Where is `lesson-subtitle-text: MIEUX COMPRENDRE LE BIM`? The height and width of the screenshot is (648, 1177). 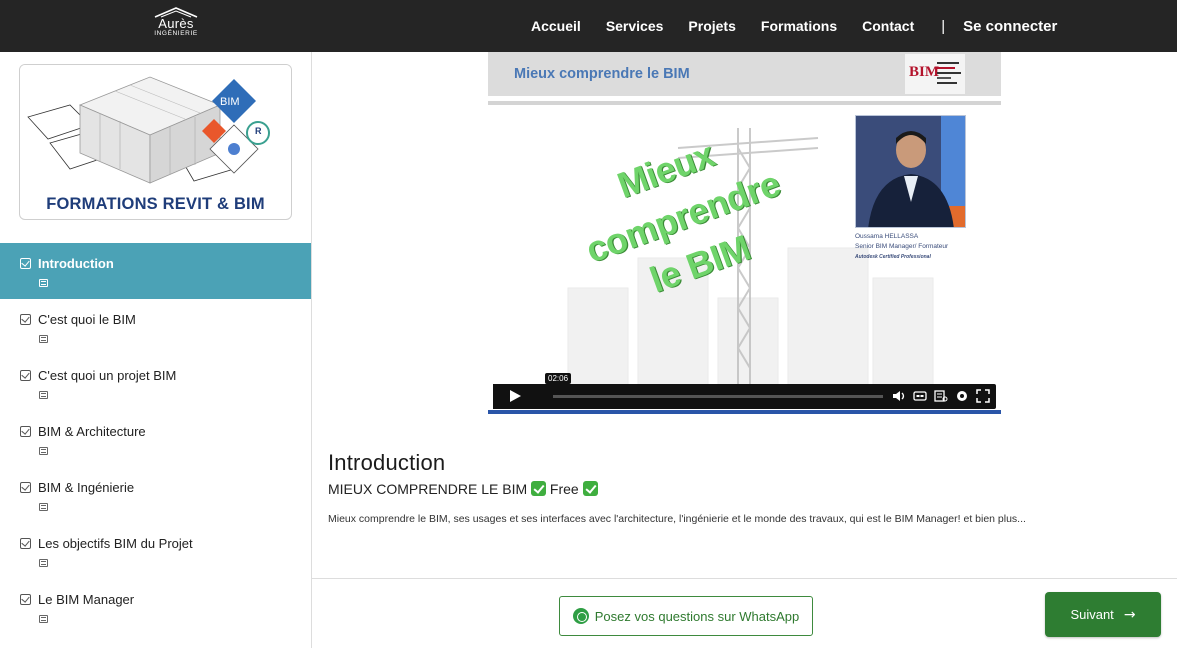 lesson-subtitle-text: MIEUX COMPRENDRE LE BIM is located at coordinates (428, 489).